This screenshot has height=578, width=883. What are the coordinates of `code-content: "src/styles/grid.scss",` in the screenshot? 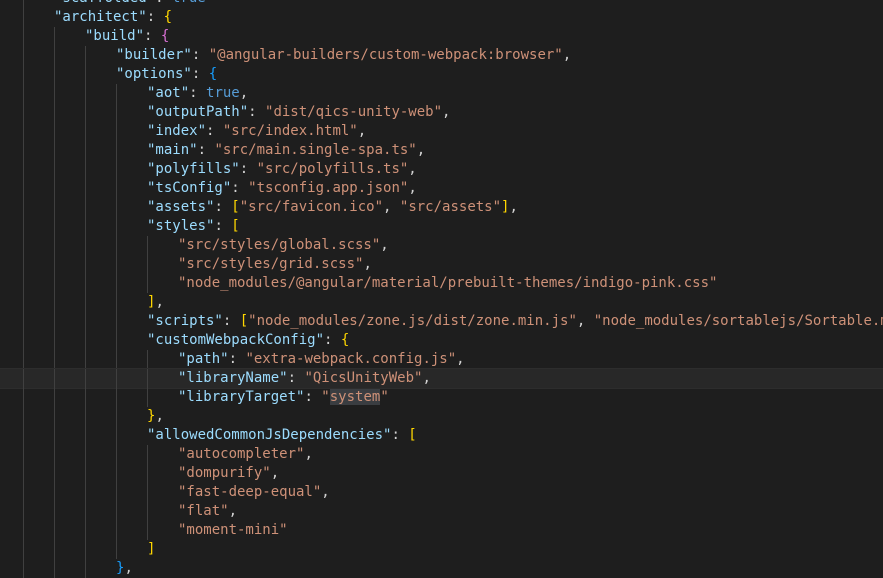 It's located at (275, 264).